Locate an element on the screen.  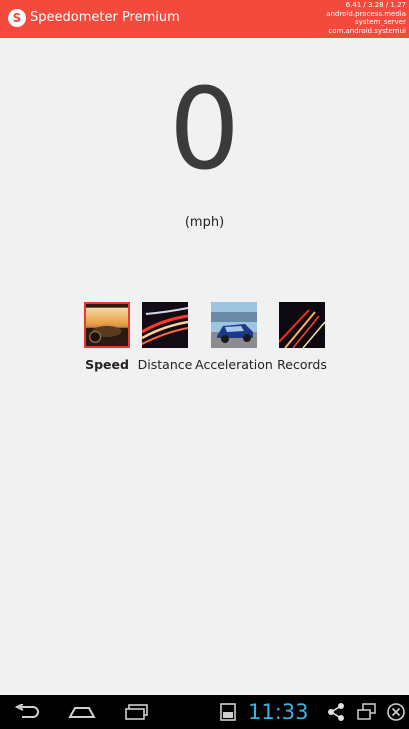
speed-unit: (mph) is located at coordinates (204, 222).